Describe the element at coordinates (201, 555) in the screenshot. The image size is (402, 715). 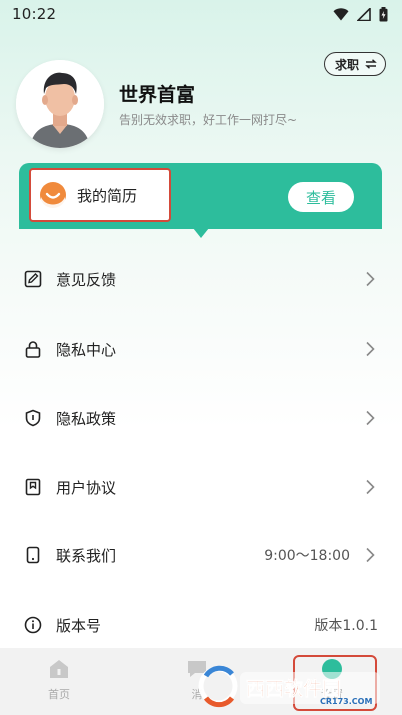
I see `menu-item-contact-us: 联系我们 9:00〜18:00` at that location.